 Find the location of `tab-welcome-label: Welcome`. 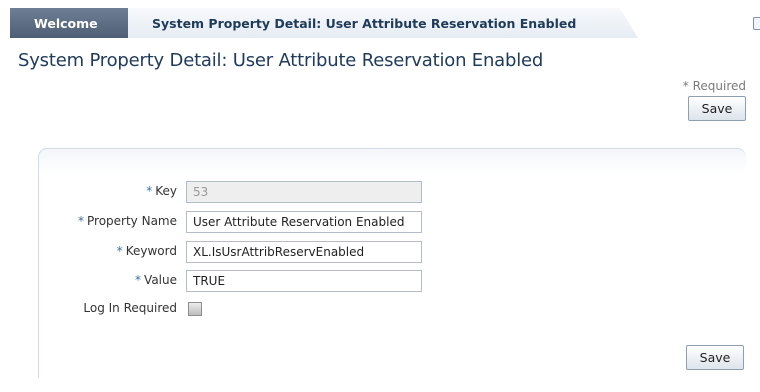

tab-welcome-label: Welcome is located at coordinates (66, 23).